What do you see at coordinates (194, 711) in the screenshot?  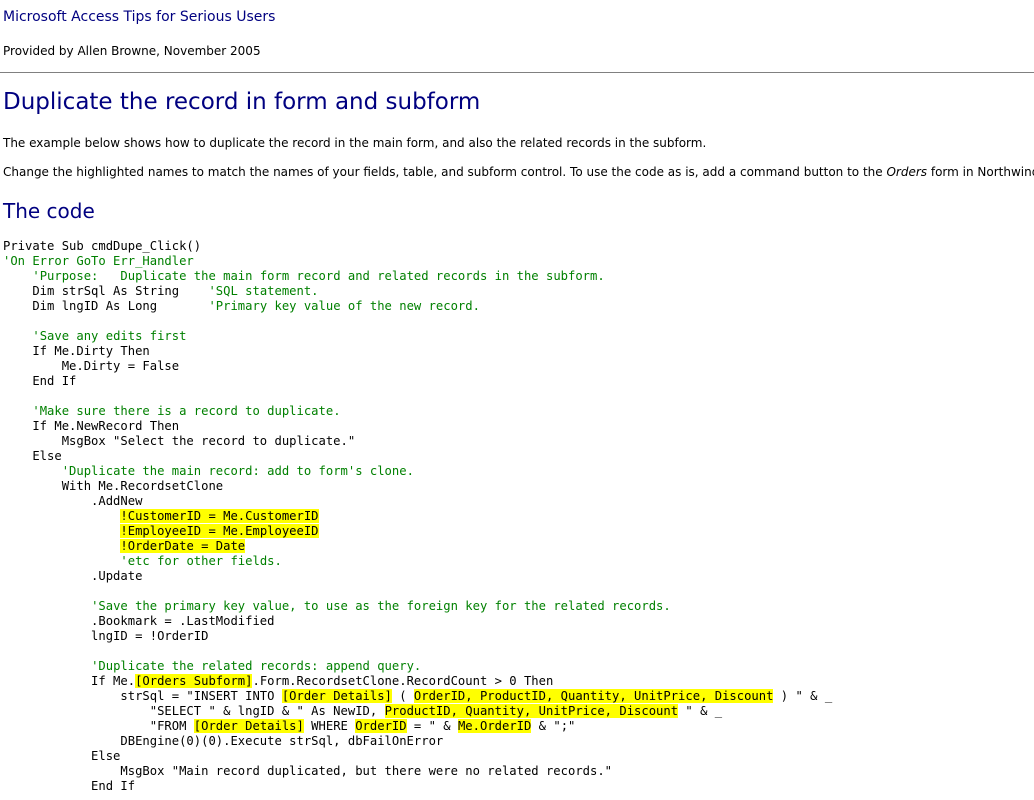 I see `code-text: "SELECT " & lngID & " As NewID,` at bounding box center [194, 711].